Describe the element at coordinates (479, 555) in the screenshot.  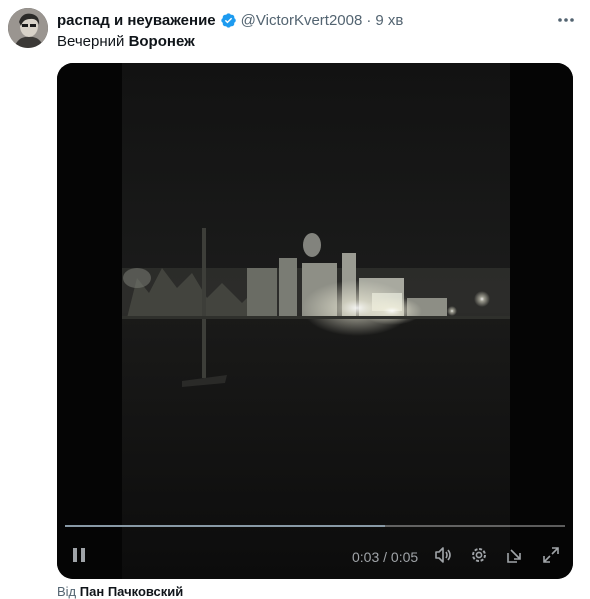
I see `gear-icon` at that location.